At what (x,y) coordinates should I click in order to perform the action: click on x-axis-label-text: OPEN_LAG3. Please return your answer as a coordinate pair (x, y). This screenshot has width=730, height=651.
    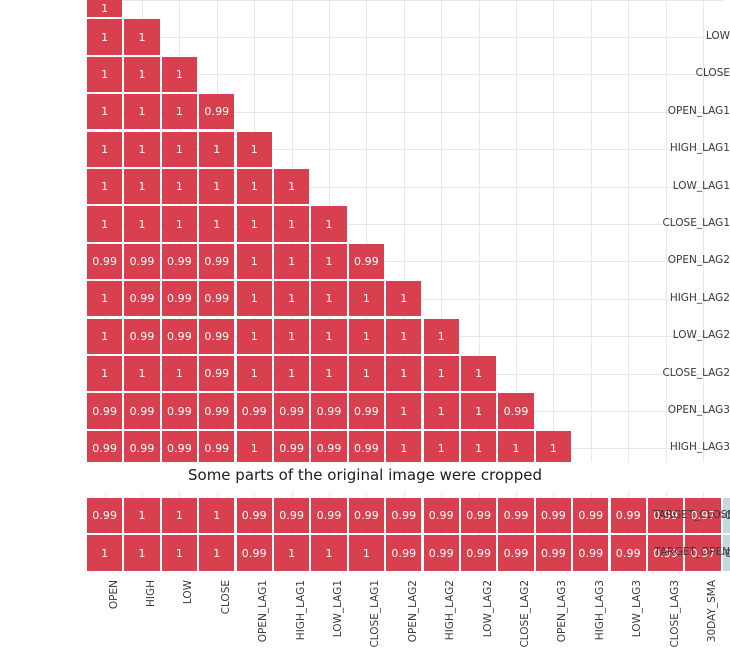
    Looking at the image, I should click on (562, 611).